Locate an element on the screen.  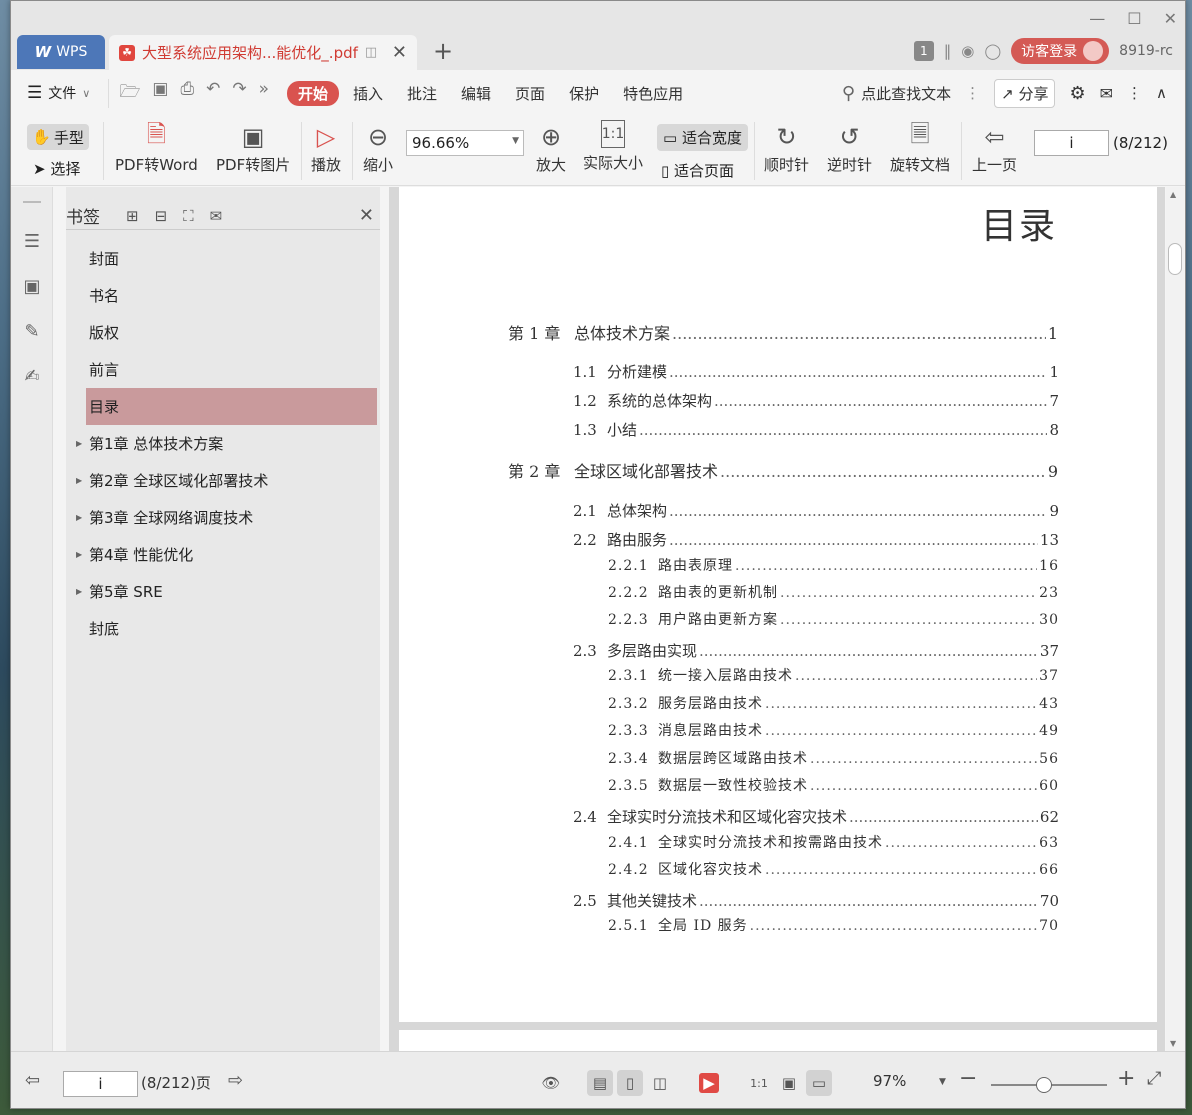
actual-size-button: 1:1 实际大小 is located at coordinates (613, 146).